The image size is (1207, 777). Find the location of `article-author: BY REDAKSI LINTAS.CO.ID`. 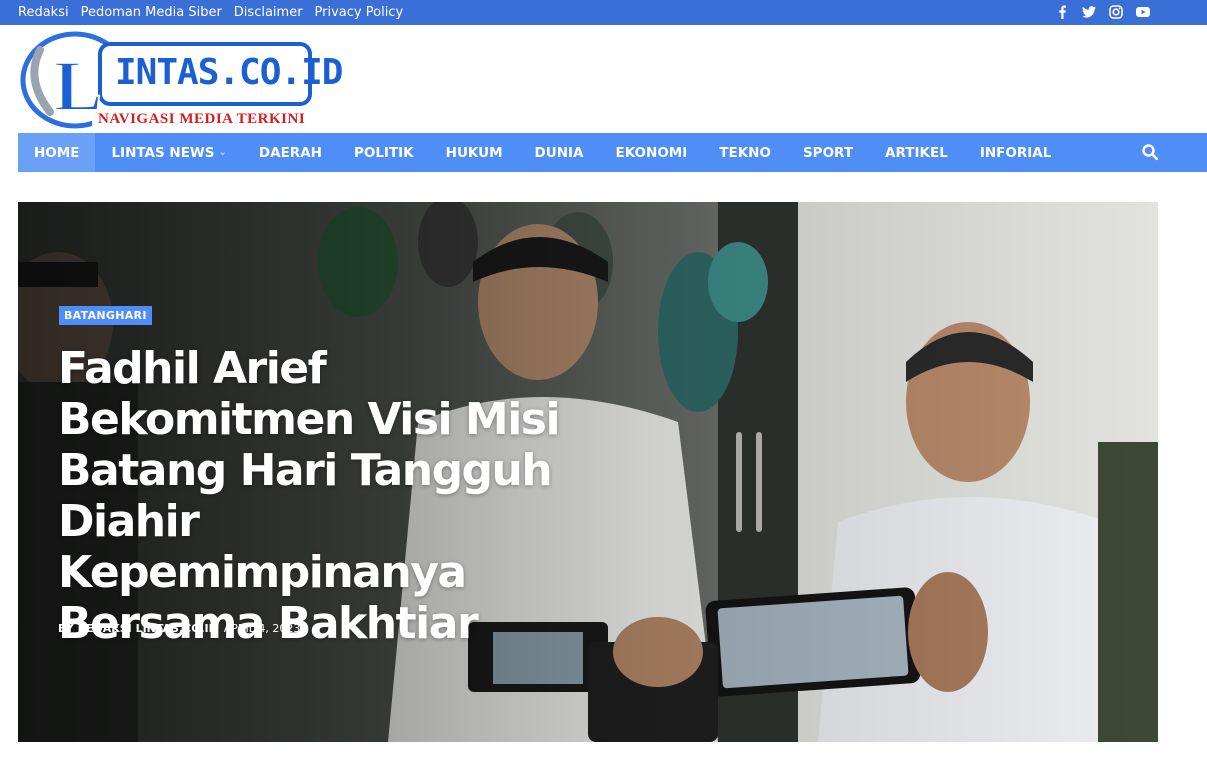

article-author: BY REDAKSI LINTAS.CO.ID is located at coordinates (138, 628).